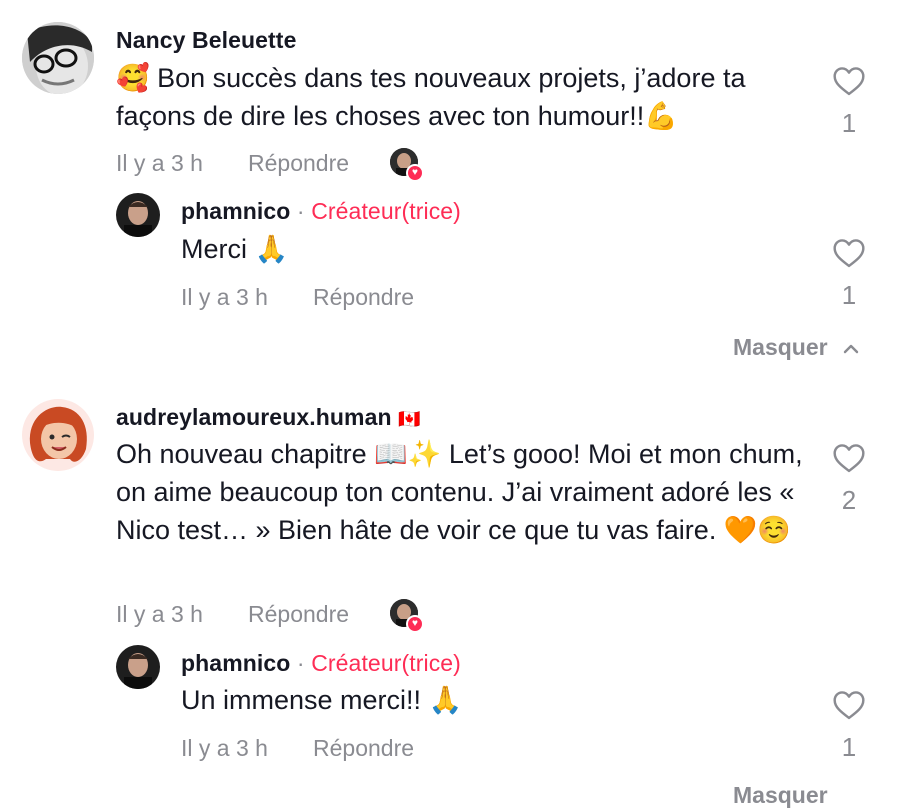 This screenshot has width=910, height=809. I want to click on reply-text: Merci 🙏, so click(235, 249).